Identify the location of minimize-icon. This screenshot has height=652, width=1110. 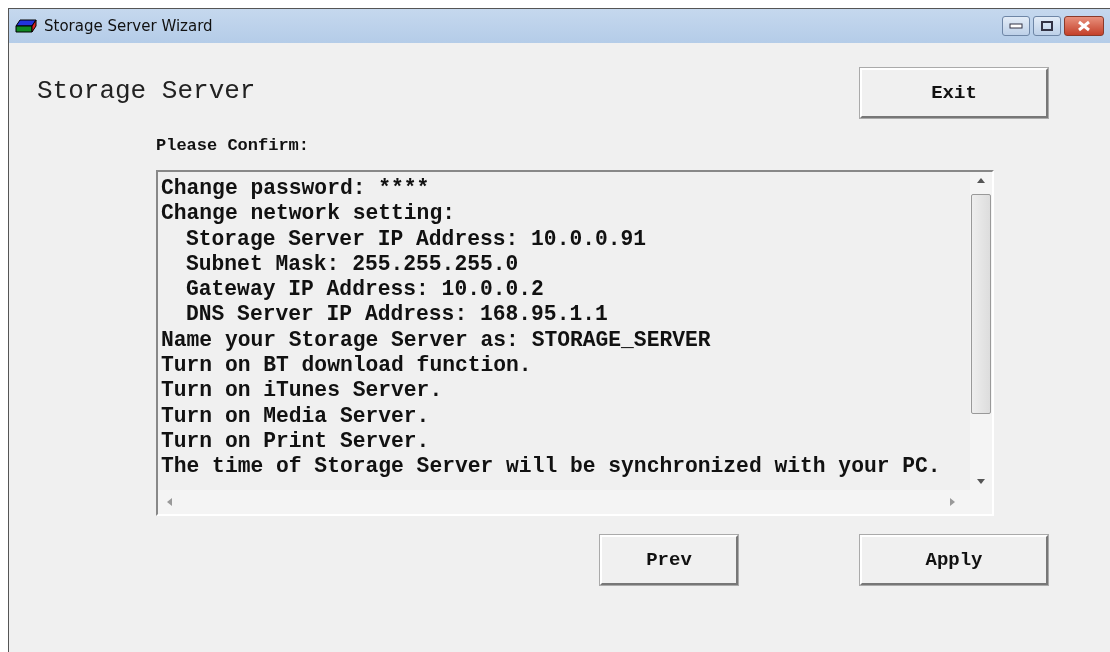
(1016, 26).